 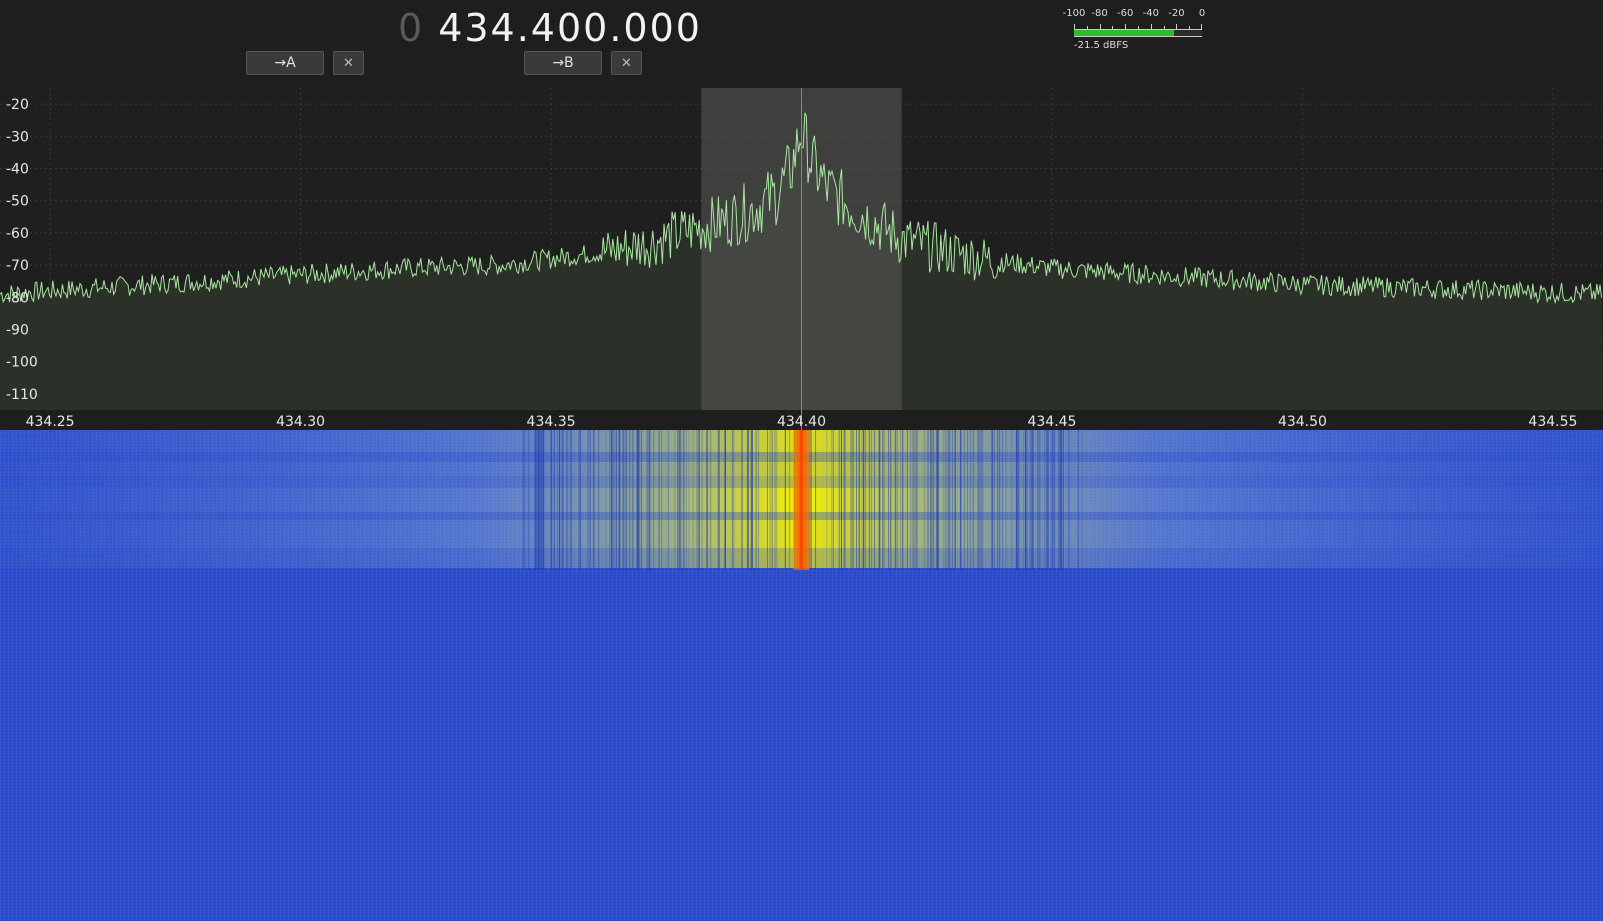 What do you see at coordinates (1176, 13) in the screenshot?
I see `meter-tick-label: -20` at bounding box center [1176, 13].